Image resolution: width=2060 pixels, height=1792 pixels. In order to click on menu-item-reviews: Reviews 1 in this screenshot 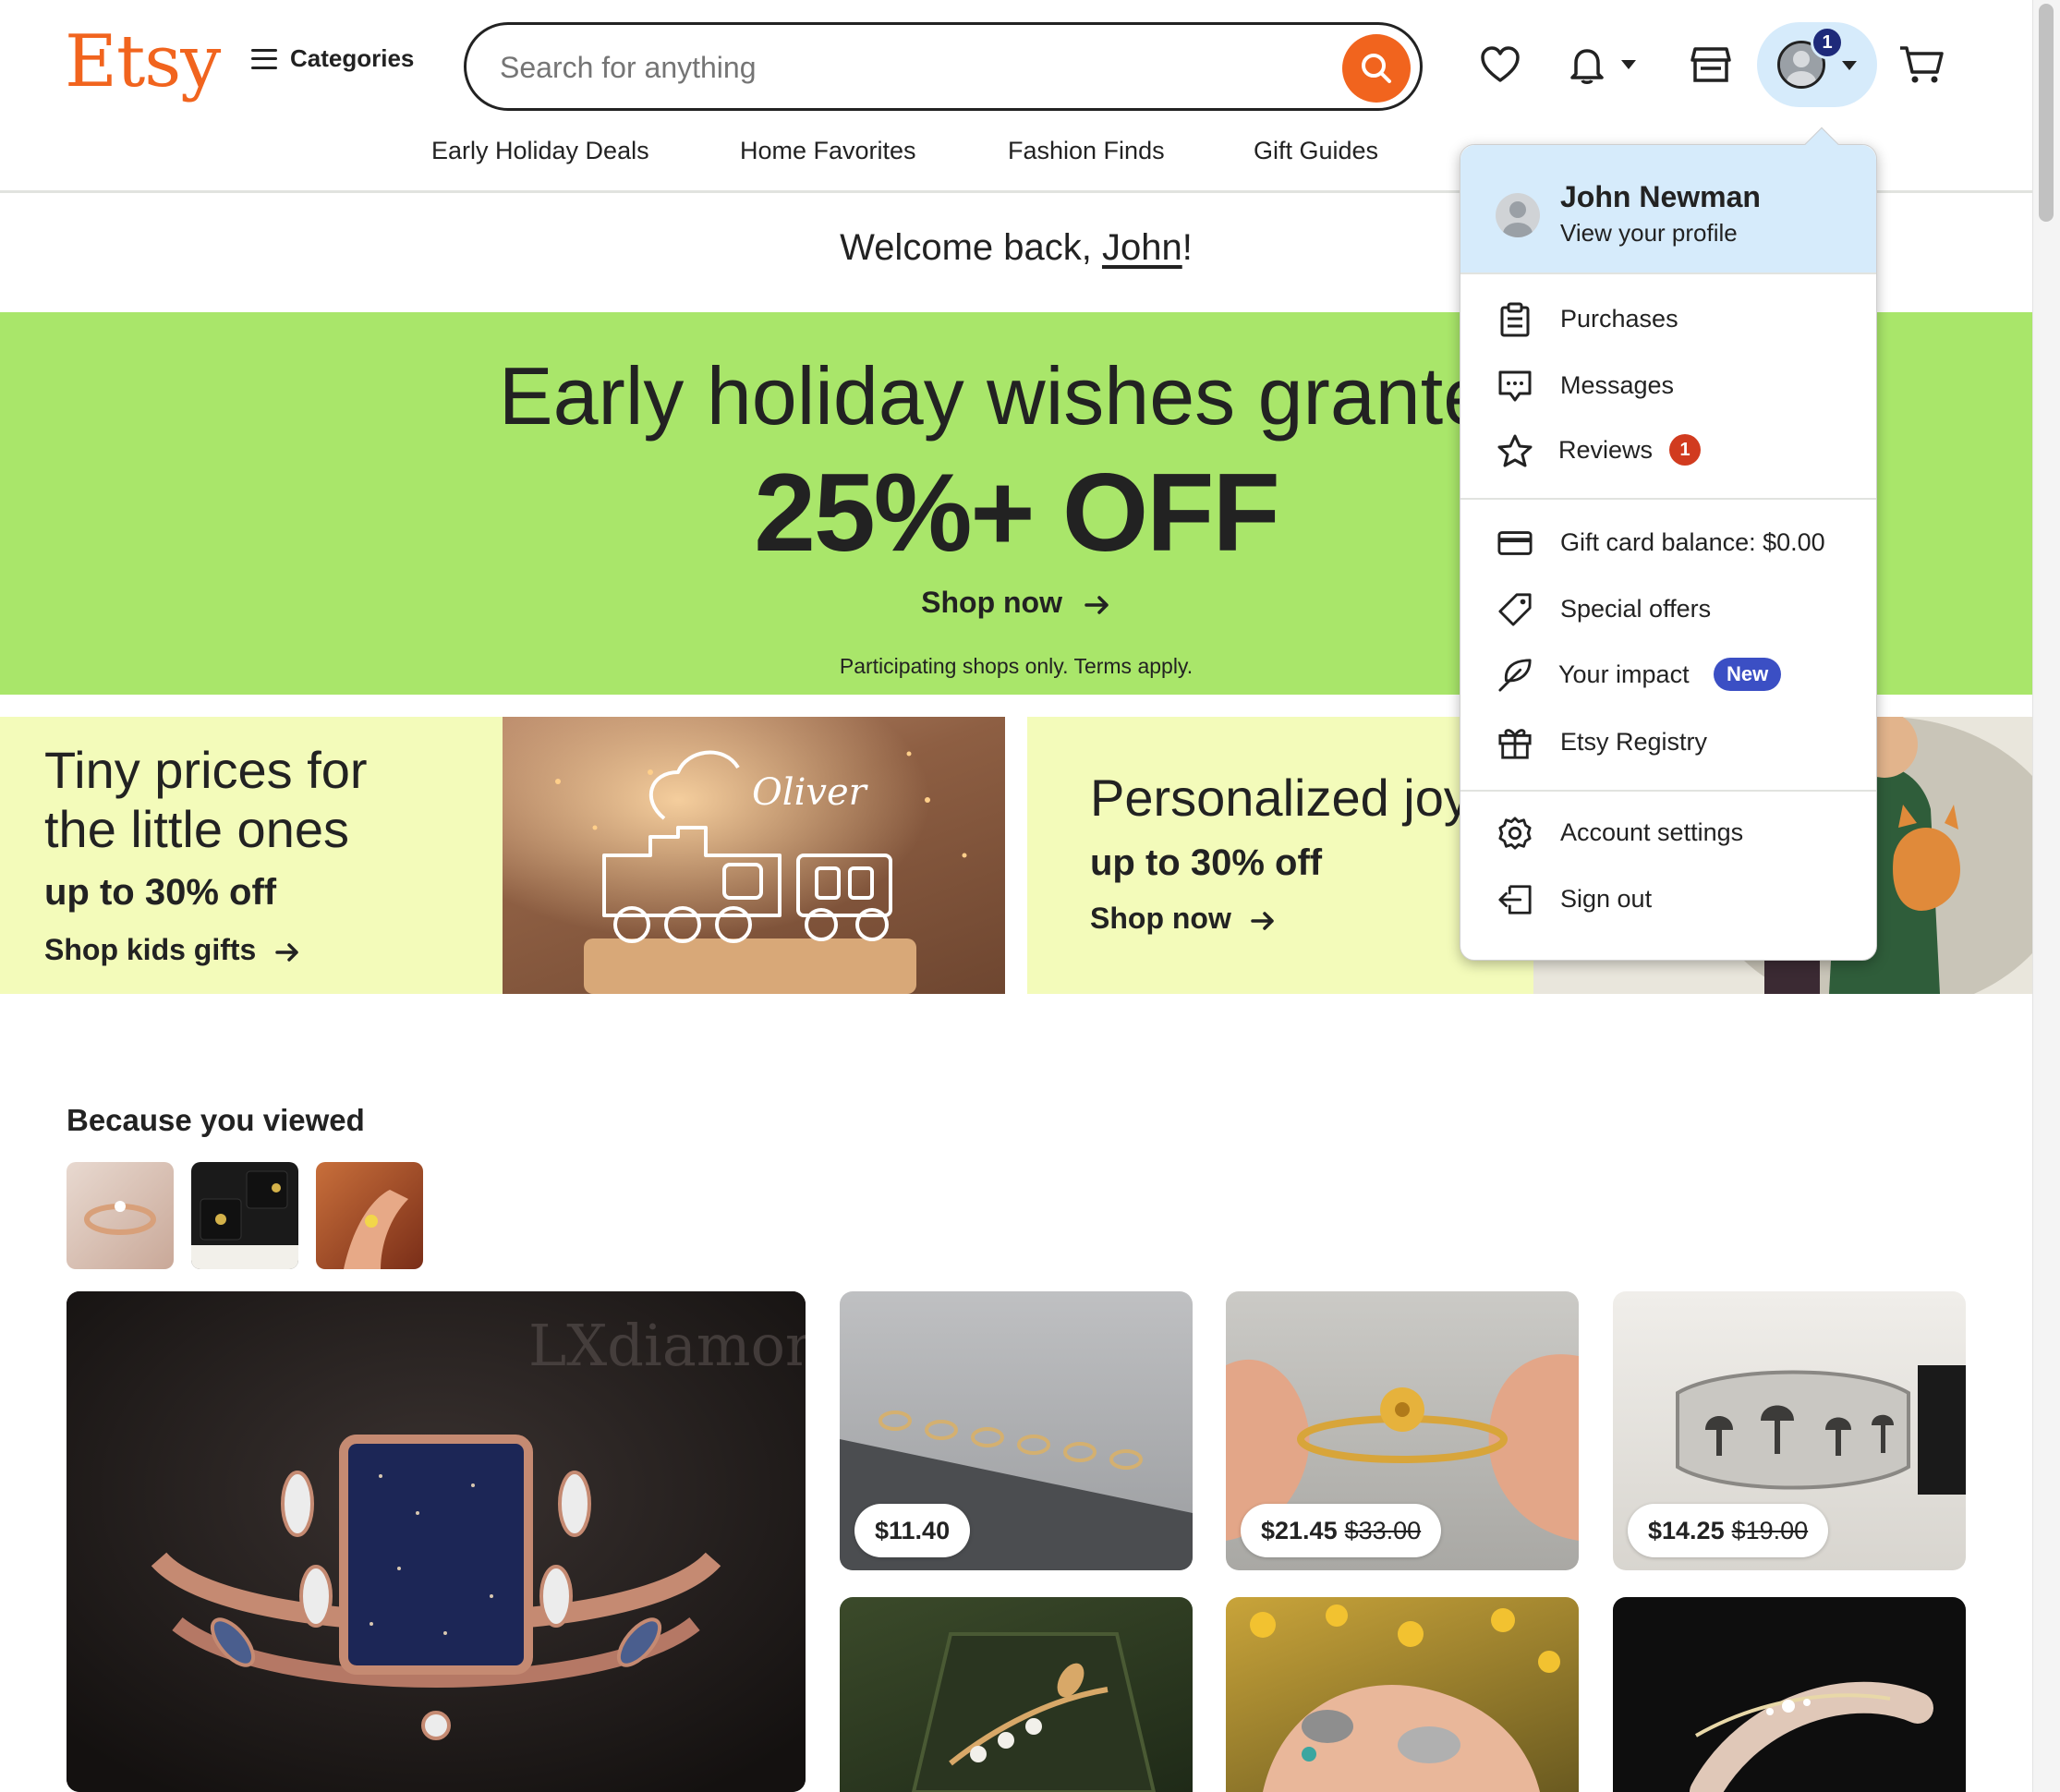, I will do `click(1668, 450)`.